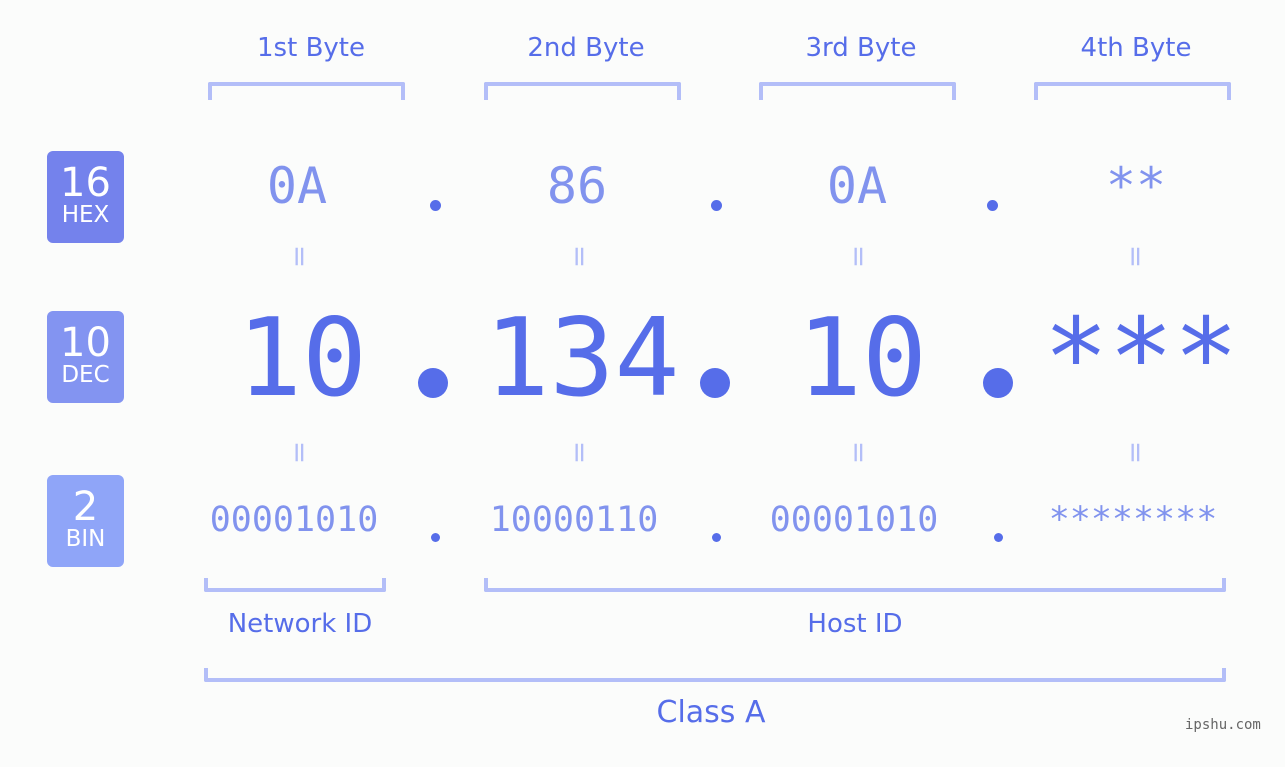 Image resolution: width=1285 pixels, height=767 pixels. I want to click on byte-2-bracket, so click(582, 91).